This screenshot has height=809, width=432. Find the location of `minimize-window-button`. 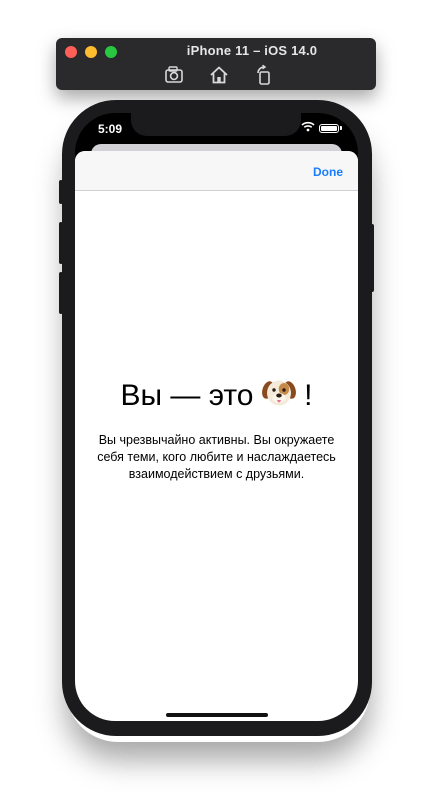

minimize-window-button is located at coordinates (91, 52).